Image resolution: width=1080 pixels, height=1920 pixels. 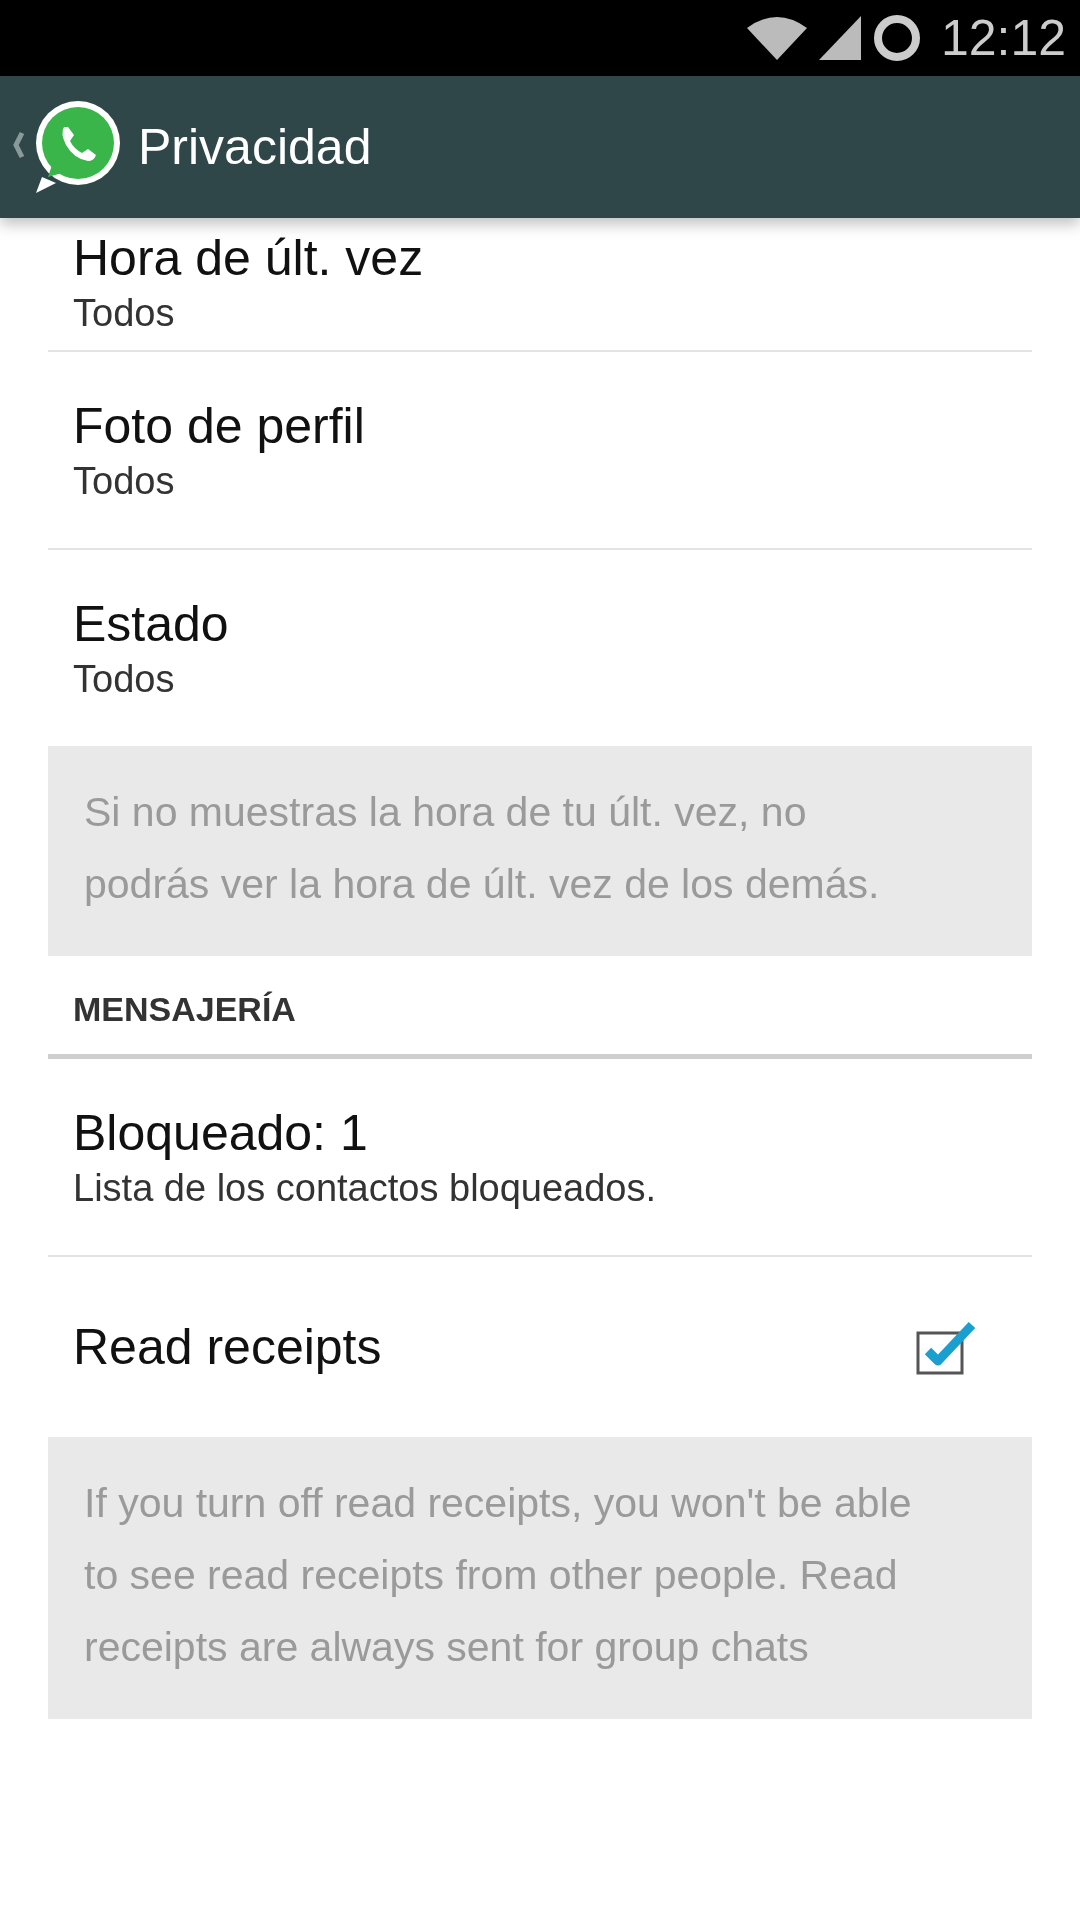 I want to click on row-subtitle: Lista de los contactos bloqueados., so click(x=365, y=1188).